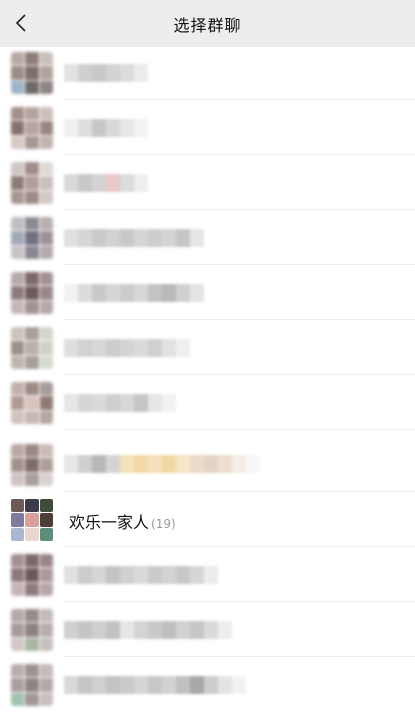 This screenshot has width=415, height=715. I want to click on group-name: 欢乐一家人 (19), so click(122, 521).